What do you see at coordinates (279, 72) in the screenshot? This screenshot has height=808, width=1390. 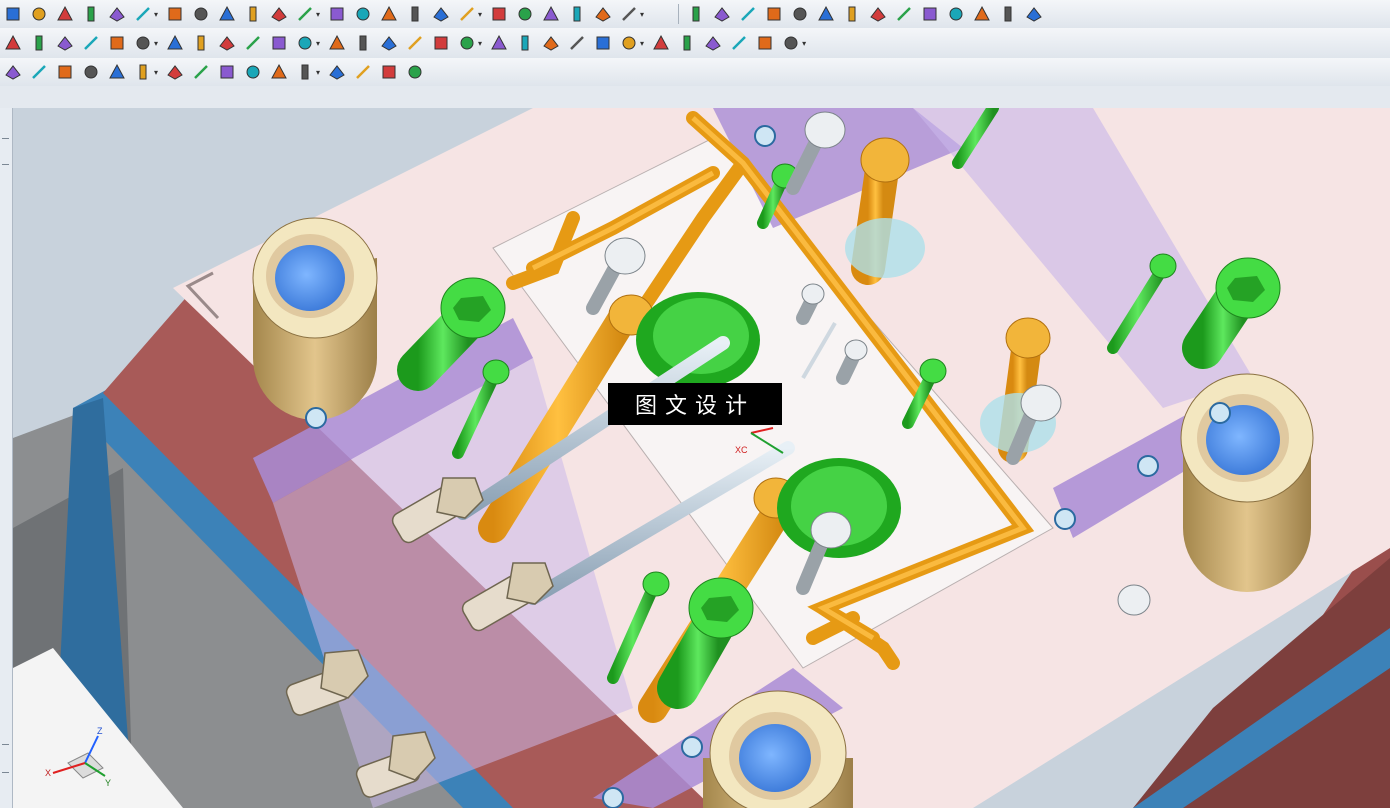 I see `circle-center-icon` at bounding box center [279, 72].